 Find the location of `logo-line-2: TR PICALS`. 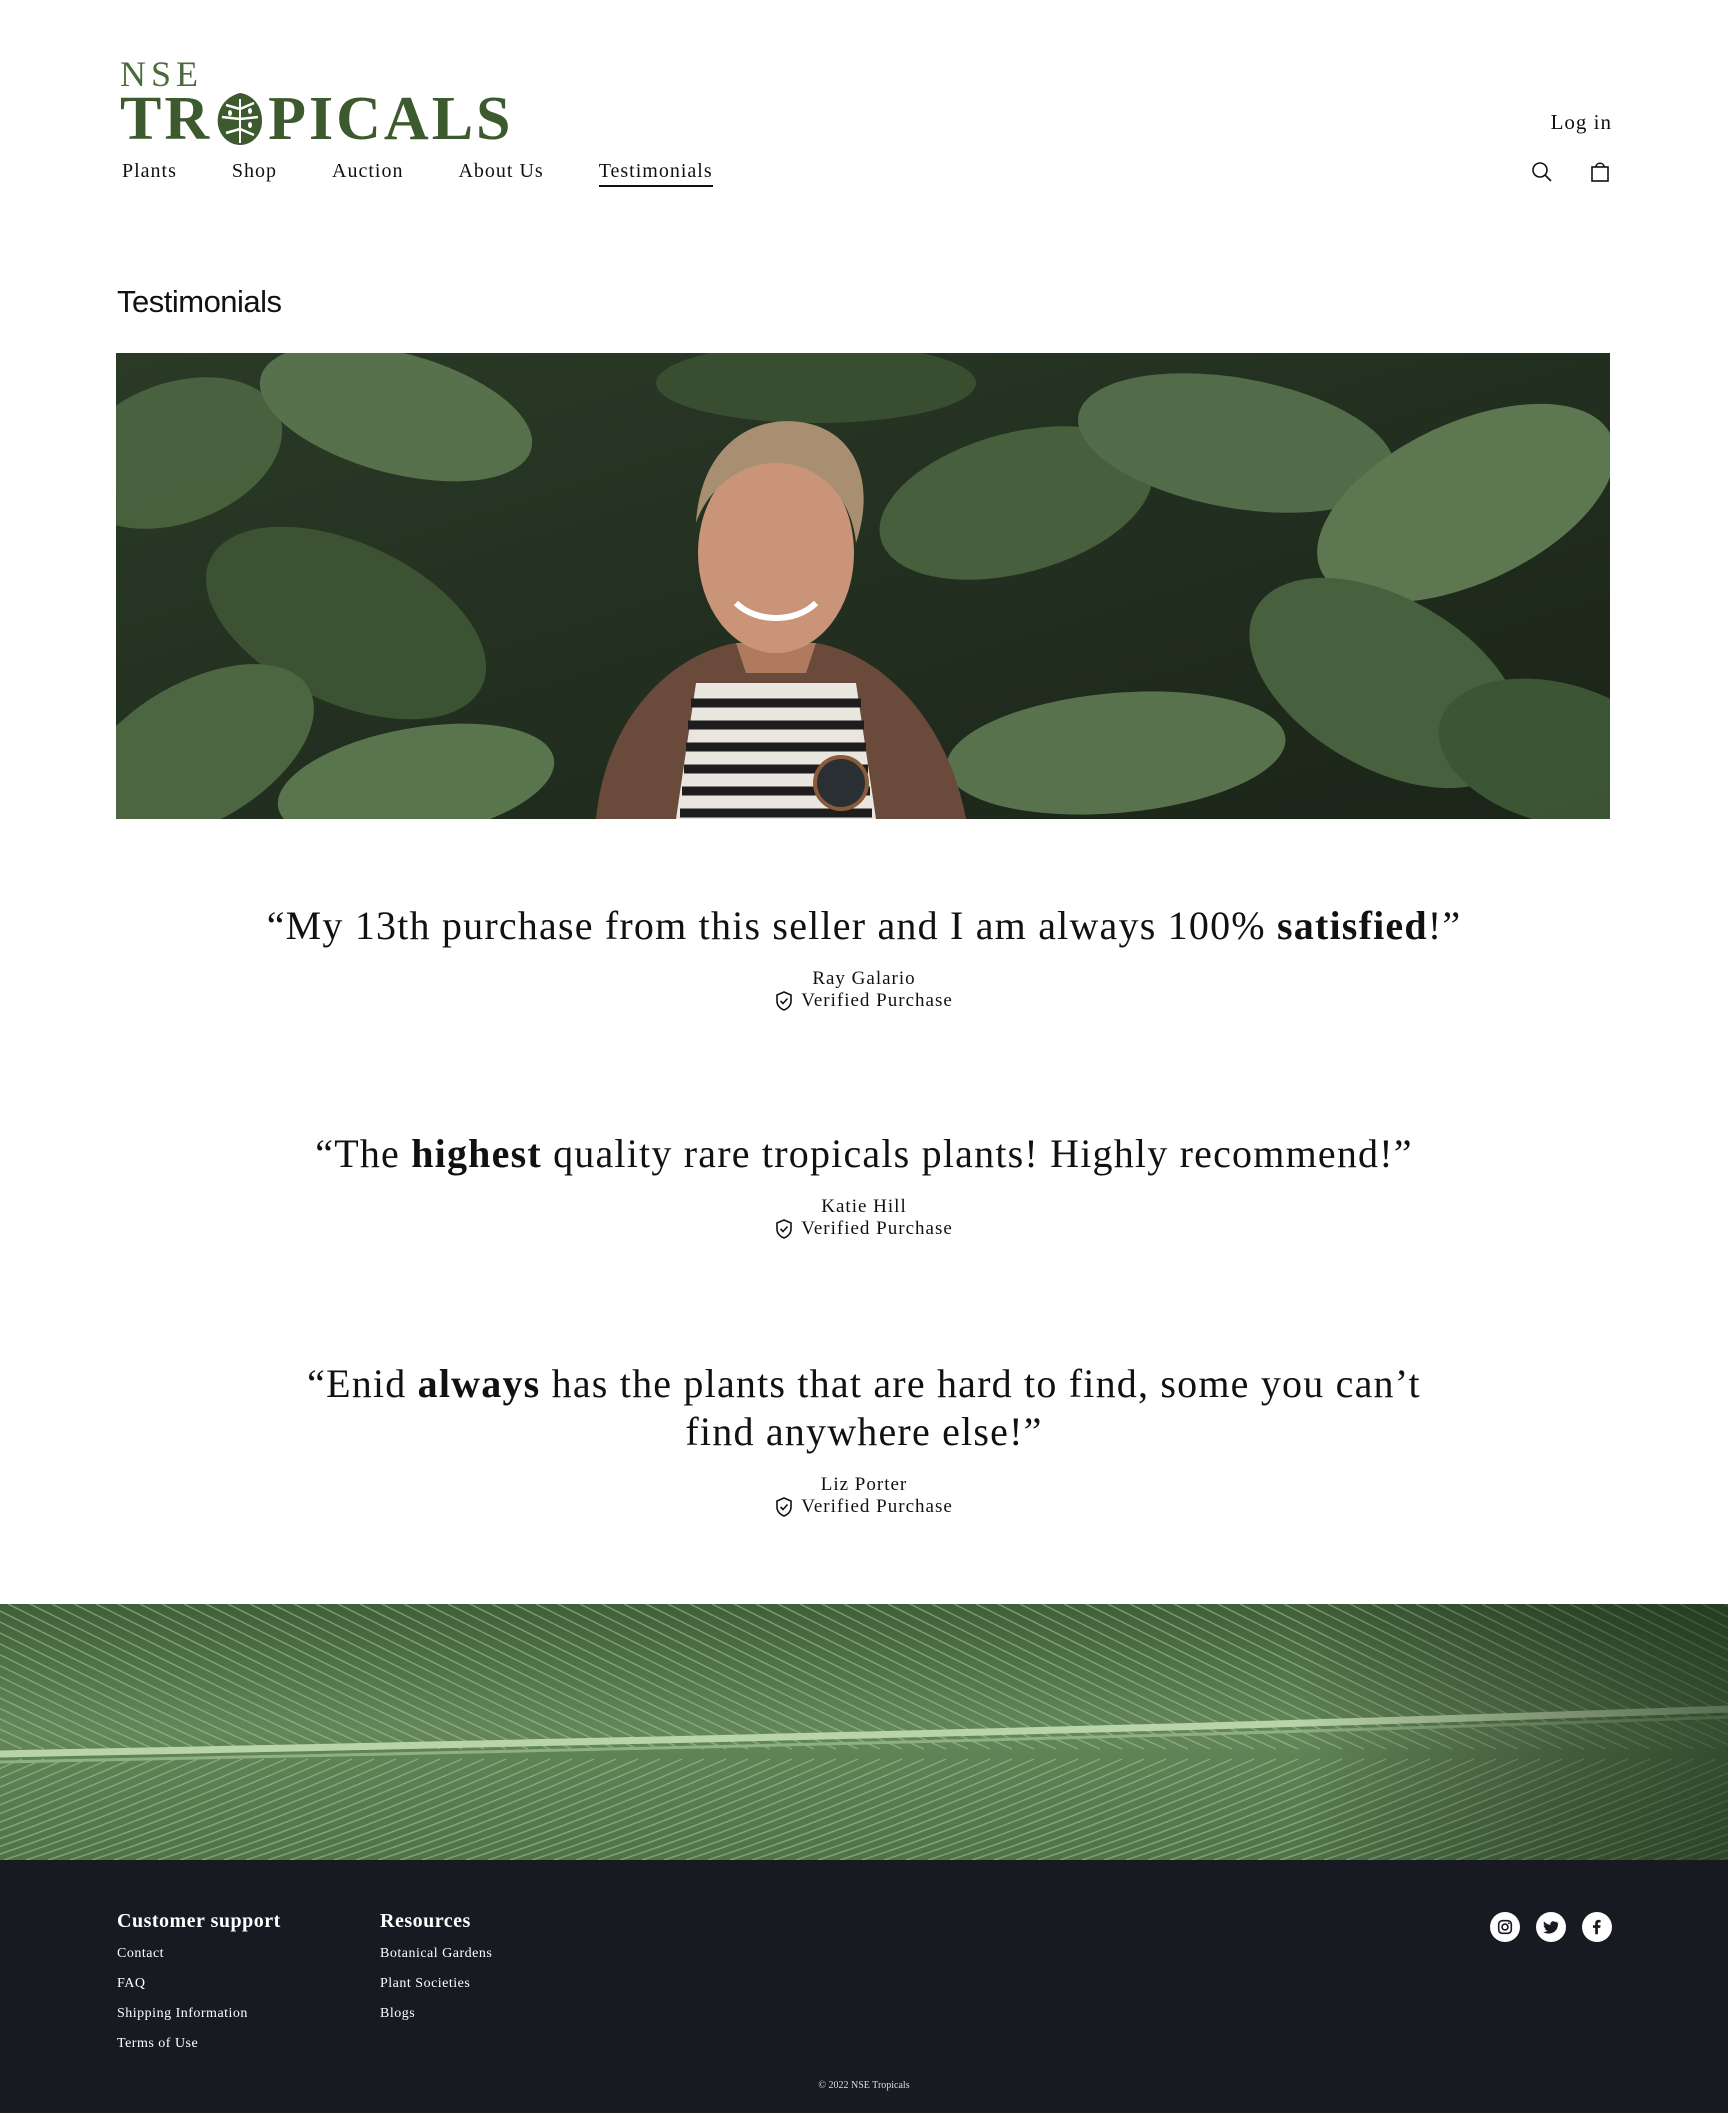

logo-line-2: TR PICALS is located at coordinates (317, 119).